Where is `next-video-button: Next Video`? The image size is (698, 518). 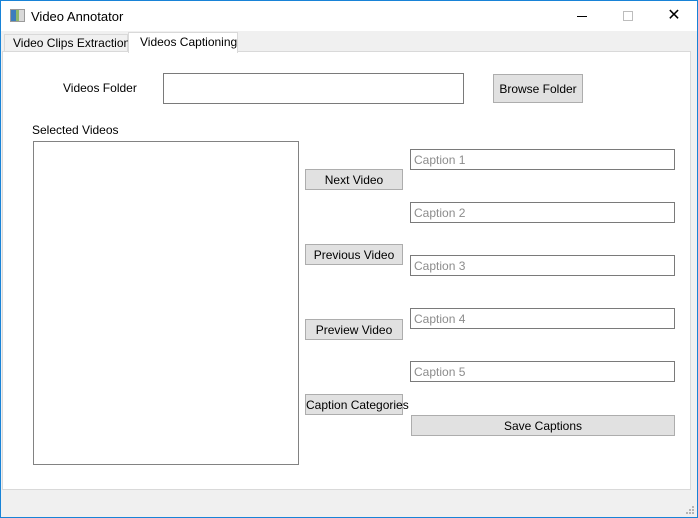
next-video-button: Next Video is located at coordinates (354, 179).